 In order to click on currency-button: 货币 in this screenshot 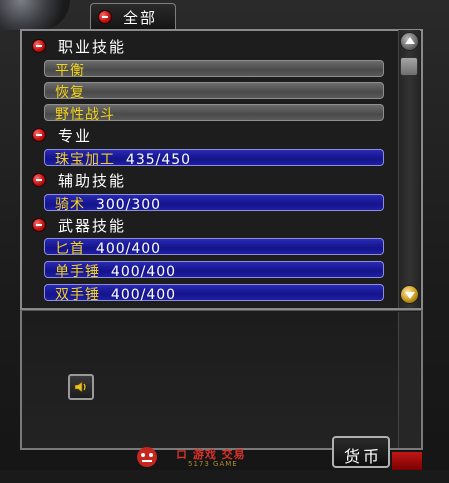, I will do `click(361, 452)`.